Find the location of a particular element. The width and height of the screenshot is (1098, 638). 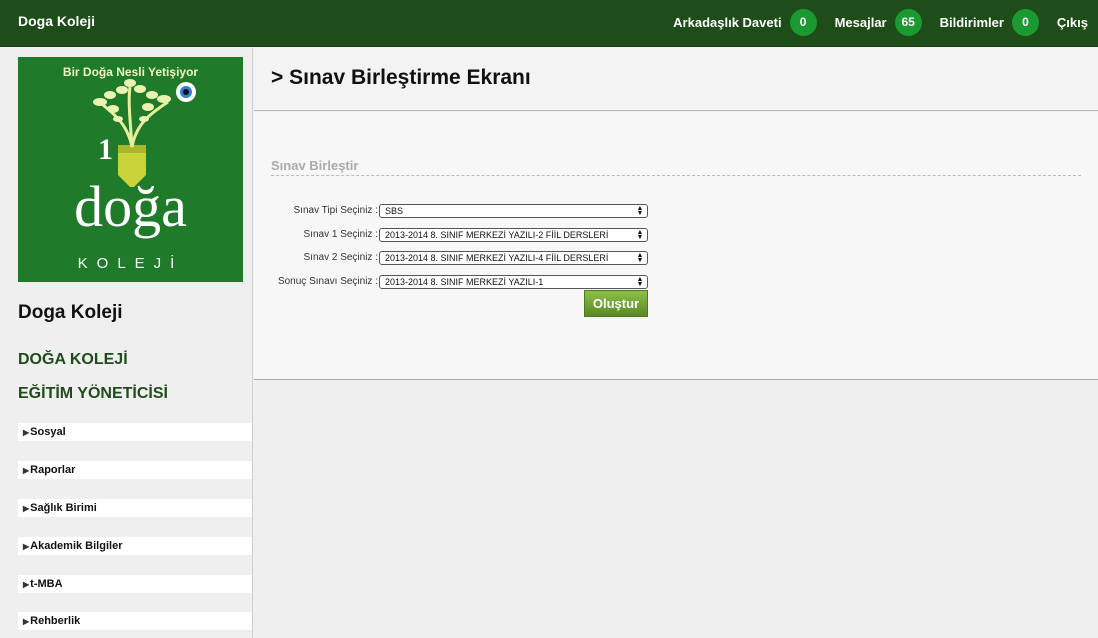

messages-link: Mesajlar is located at coordinates (861, 22).